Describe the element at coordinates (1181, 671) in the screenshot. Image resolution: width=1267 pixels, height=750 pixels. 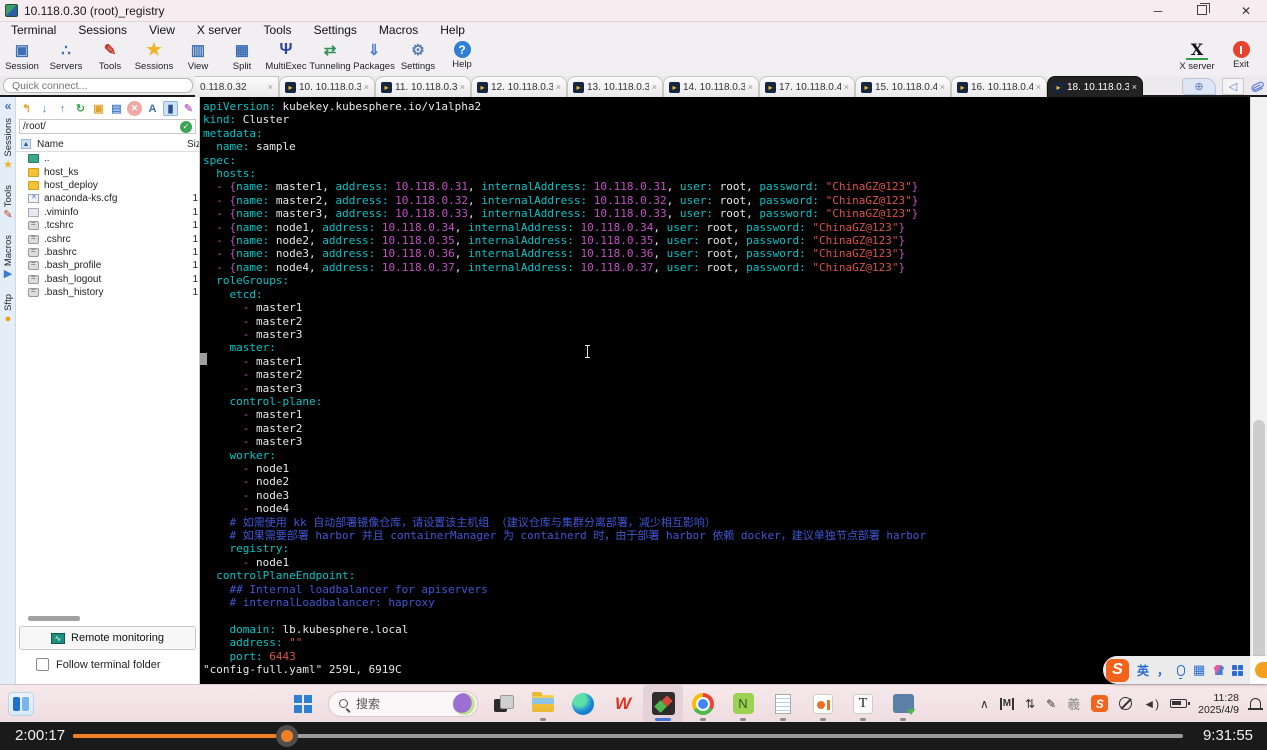
I see `microphone-icon` at that location.